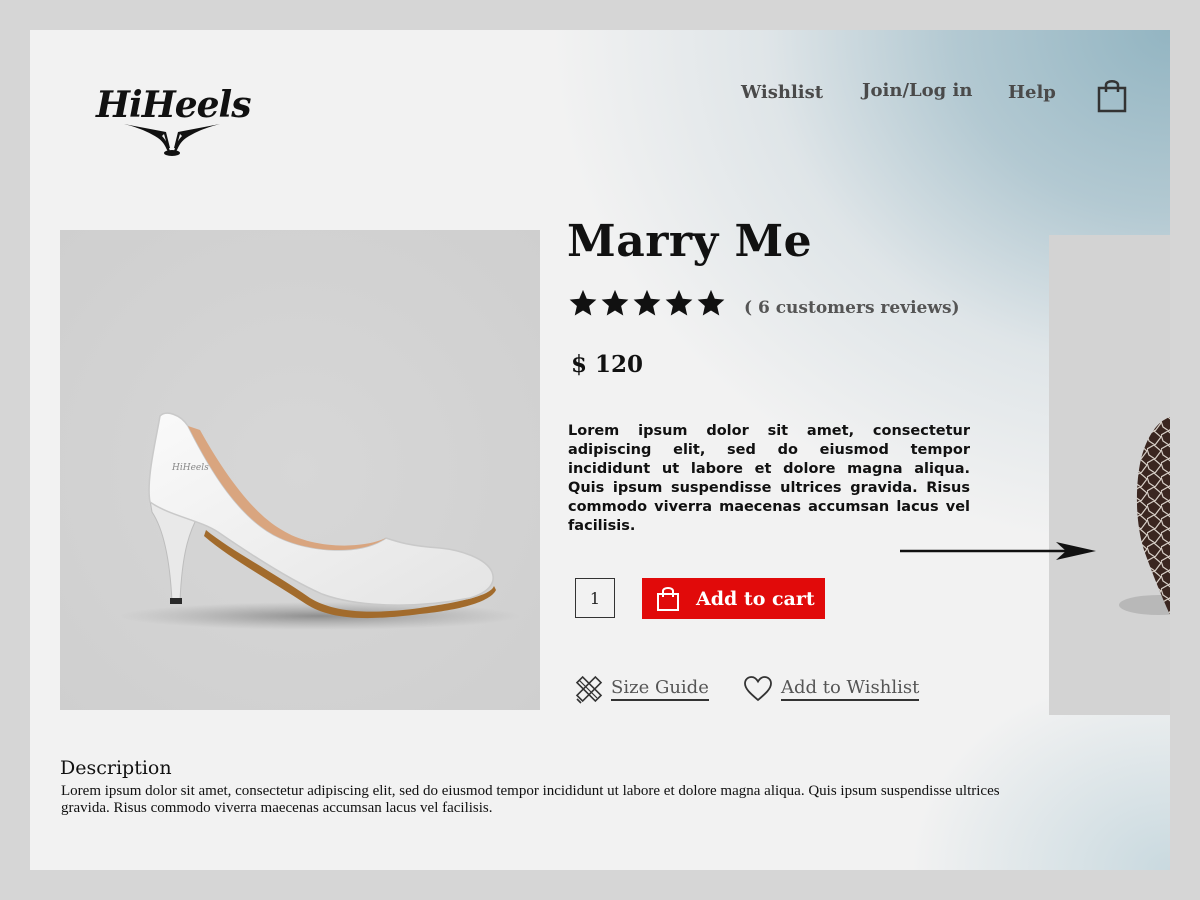 The image size is (1200, 900). I want to click on add-to-cart-label: Add to cart, so click(755, 598).